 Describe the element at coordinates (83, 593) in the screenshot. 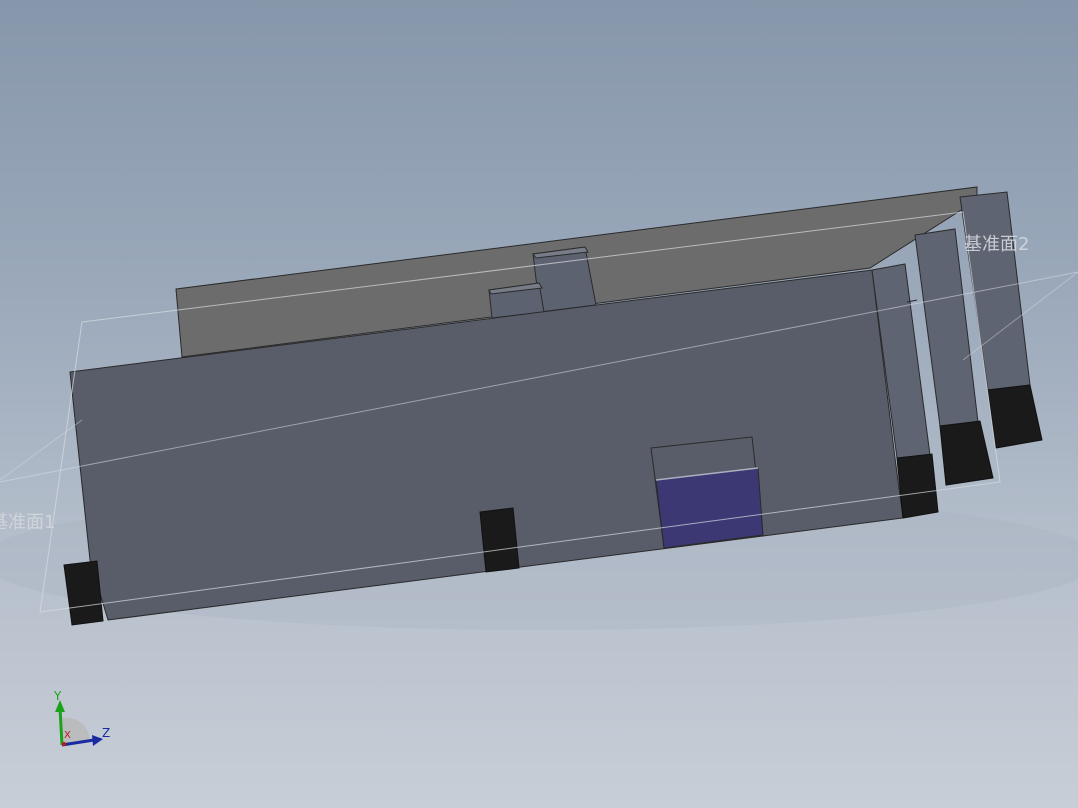

I see `front-foot-left` at that location.